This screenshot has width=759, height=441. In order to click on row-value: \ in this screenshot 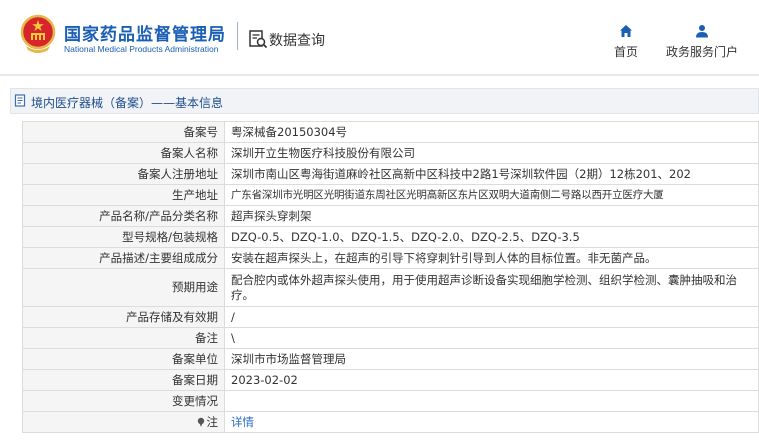, I will do `click(491, 338)`.